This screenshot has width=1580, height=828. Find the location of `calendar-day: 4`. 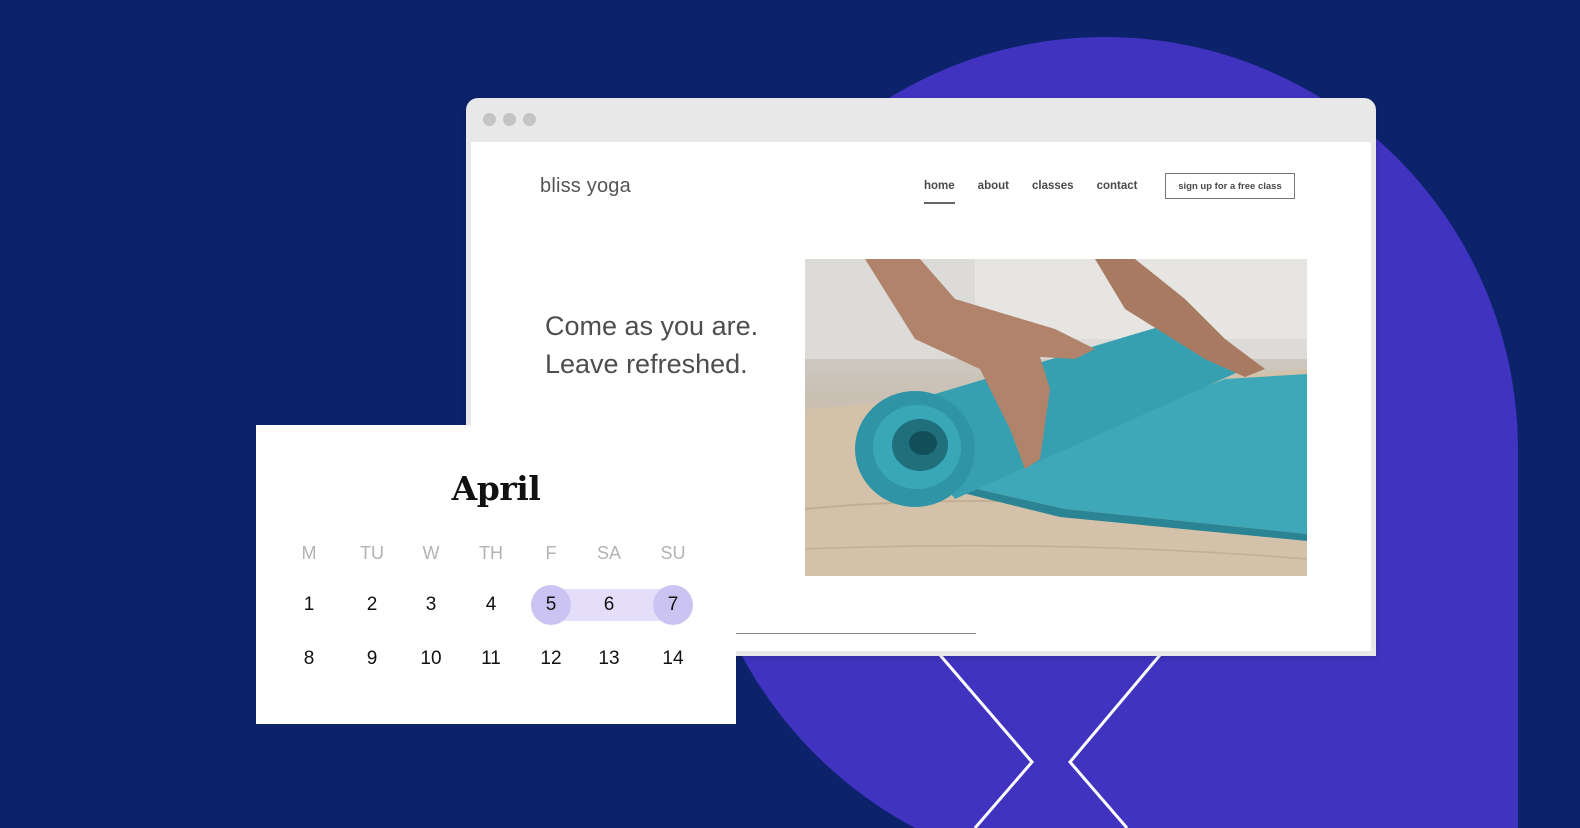

calendar-day: 4 is located at coordinates (491, 605).